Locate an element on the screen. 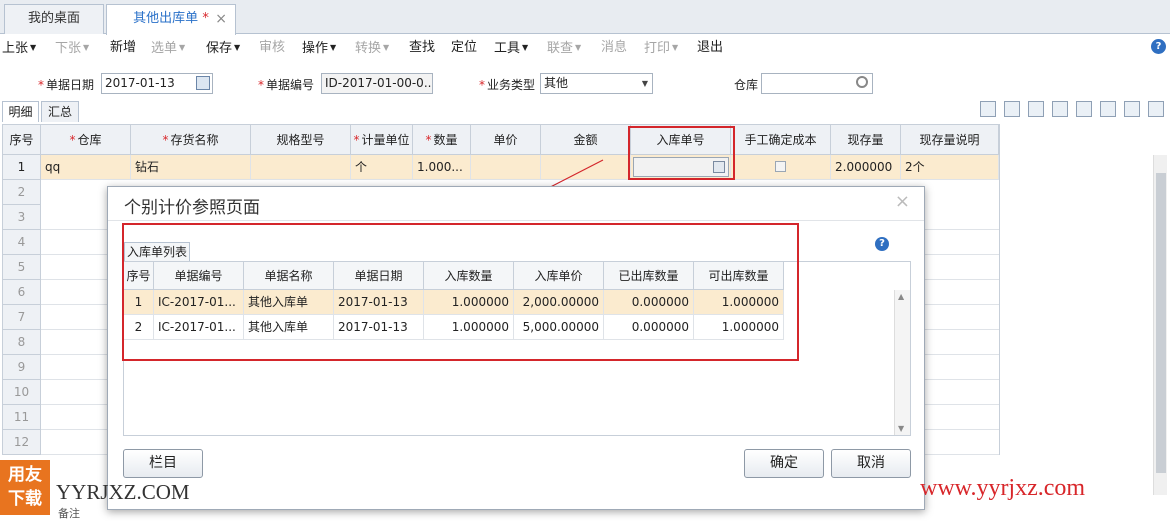 The height and width of the screenshot is (521, 1170). bill-no-label: * 单据编号 is located at coordinates (286, 85).